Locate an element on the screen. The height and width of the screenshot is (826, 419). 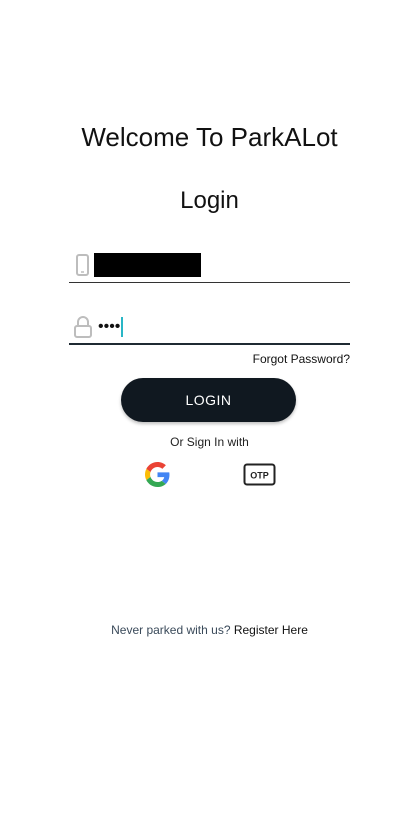
password-value: •••• is located at coordinates (111, 327).